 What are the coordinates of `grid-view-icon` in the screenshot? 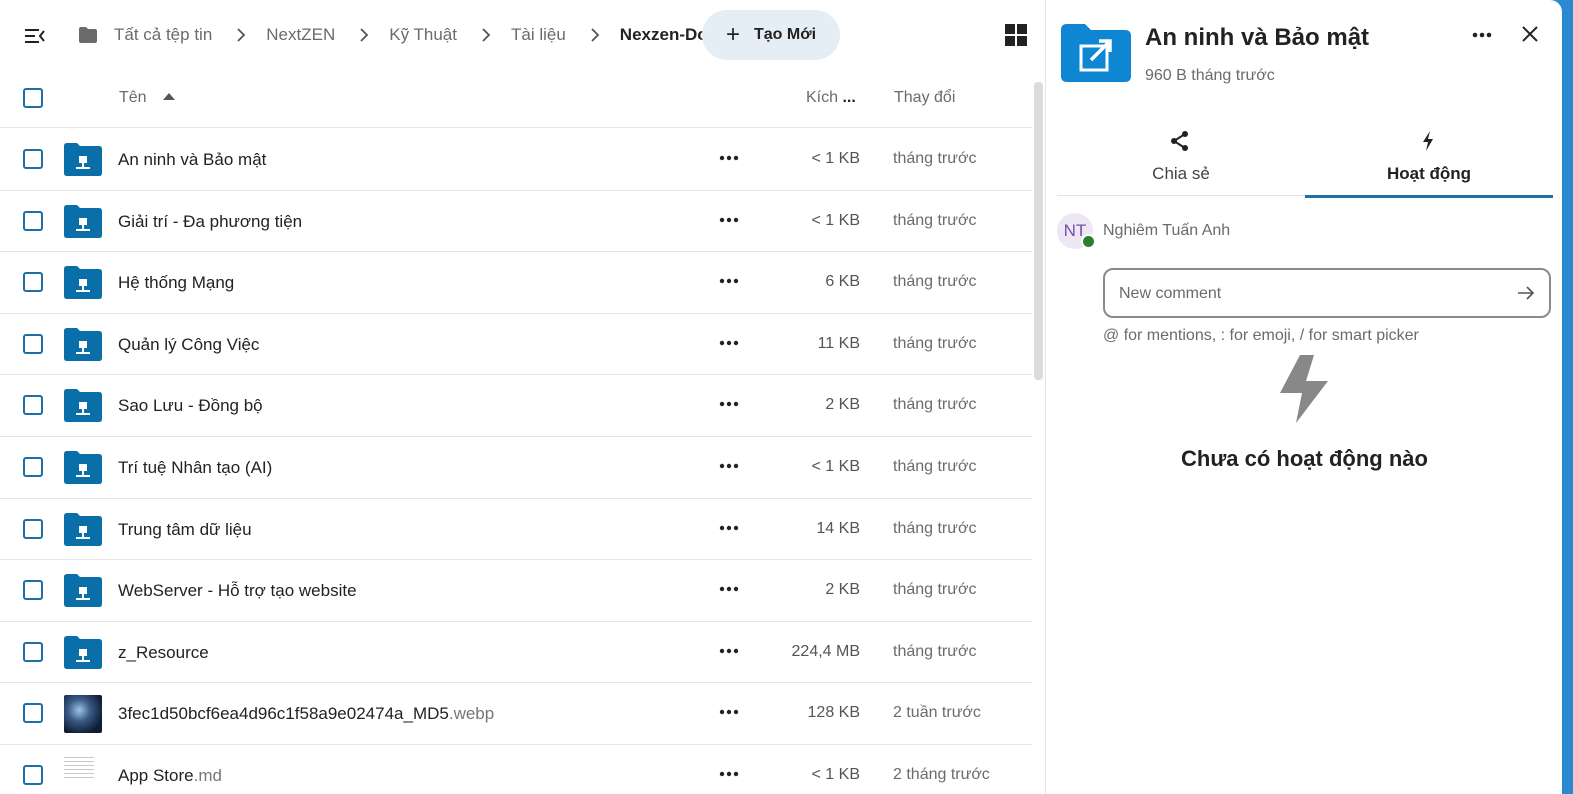 It's located at (1016, 35).